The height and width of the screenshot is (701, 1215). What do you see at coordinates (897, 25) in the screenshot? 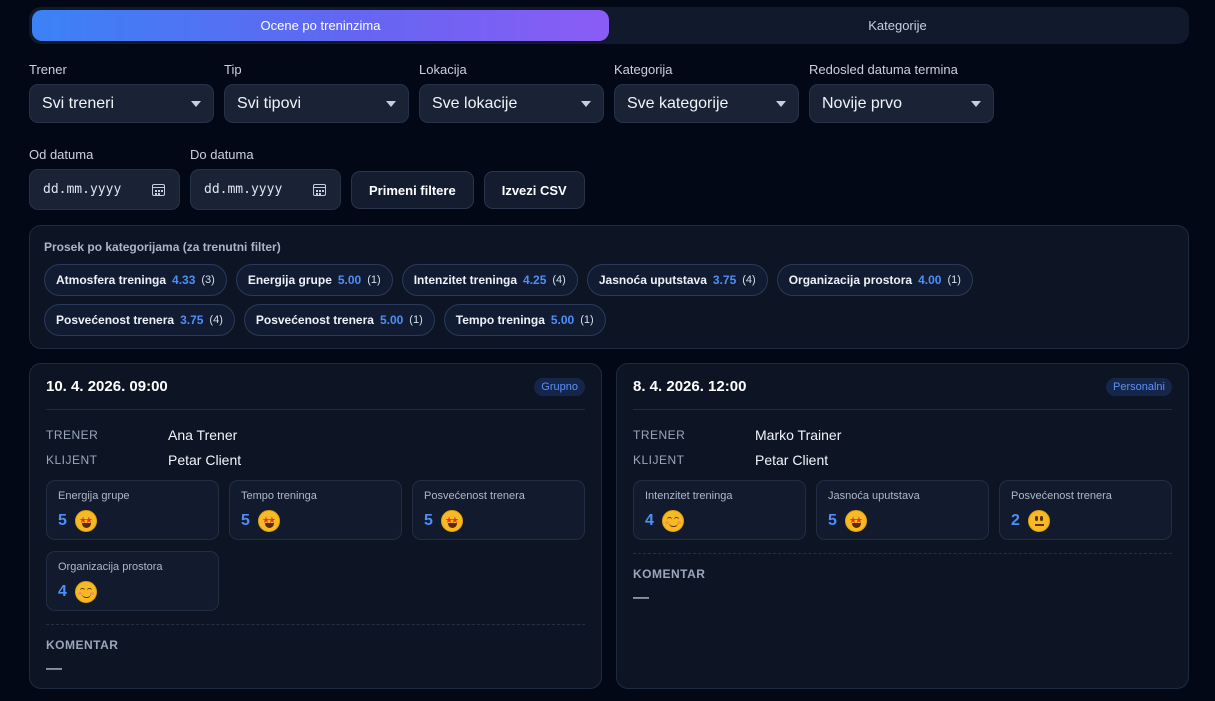
I see `tab-kategorije: Kategorije` at bounding box center [897, 25].